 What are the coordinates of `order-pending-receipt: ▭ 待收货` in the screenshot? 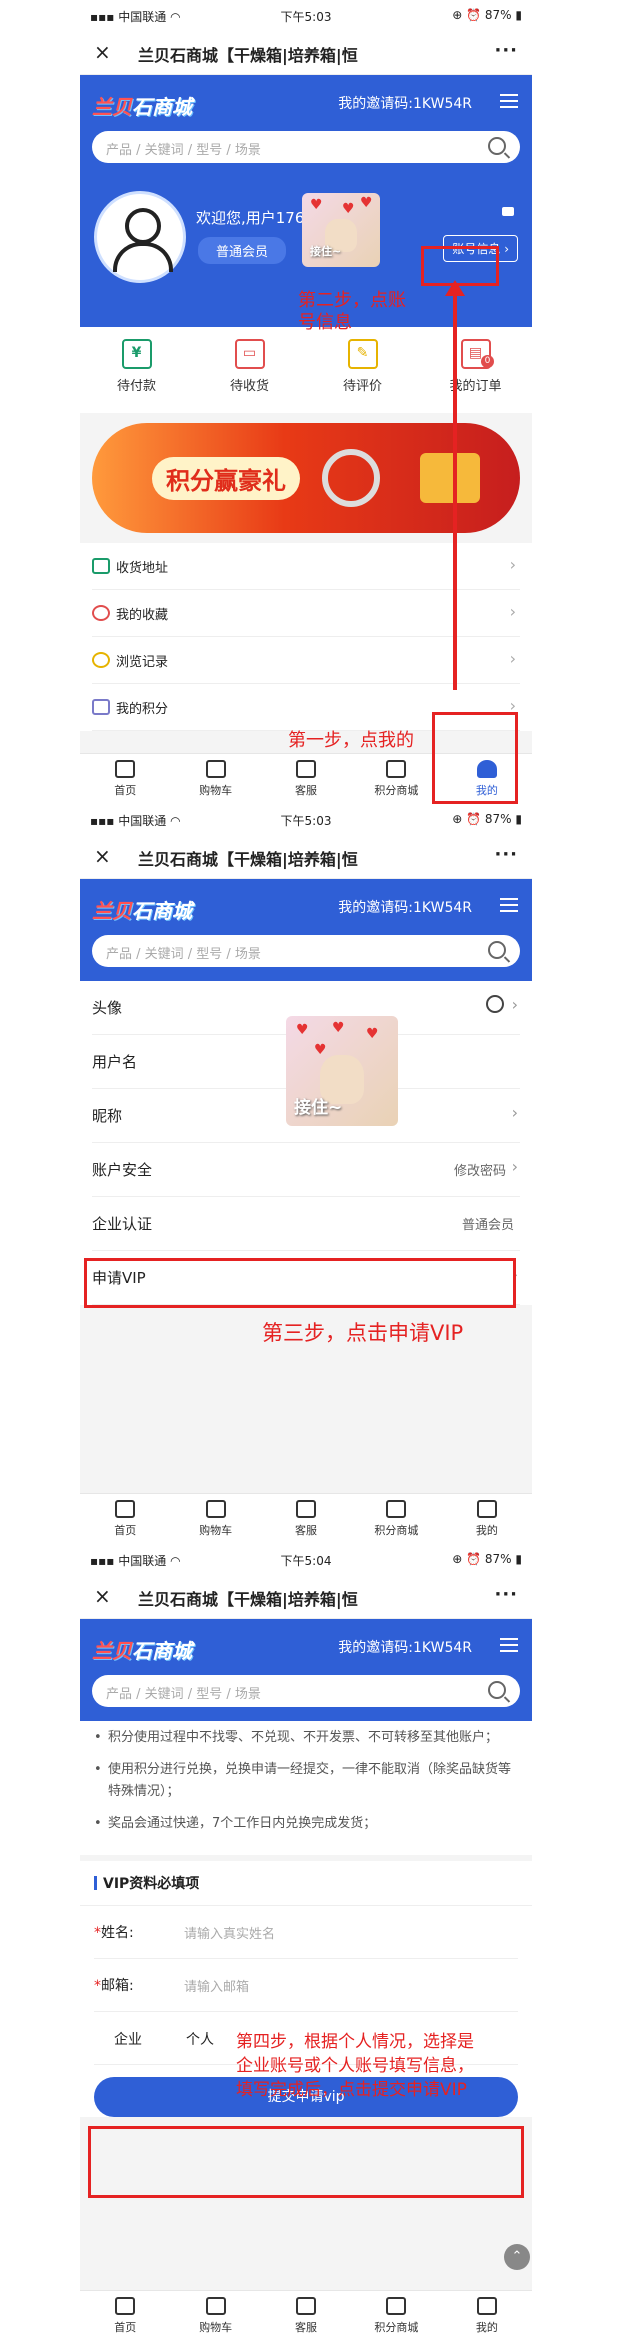 It's located at (249, 370).